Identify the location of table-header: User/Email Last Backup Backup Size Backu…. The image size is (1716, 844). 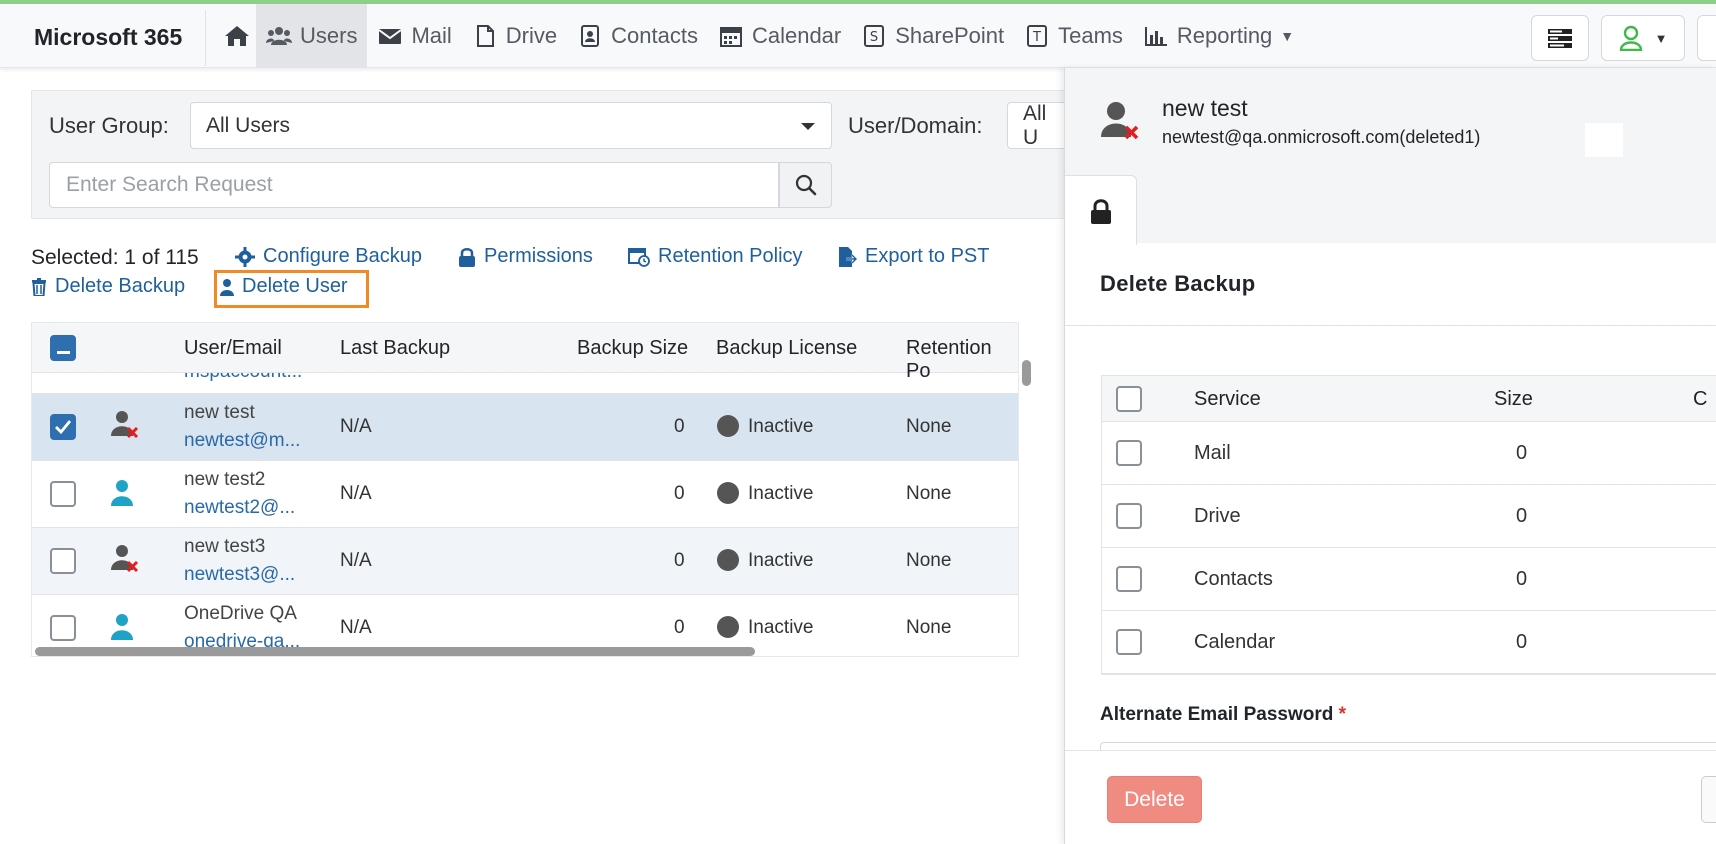
(525, 352).